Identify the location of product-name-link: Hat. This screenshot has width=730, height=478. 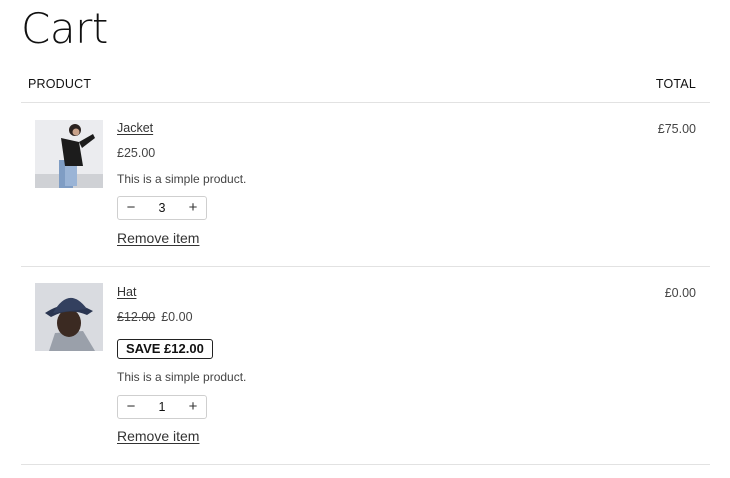
(126, 292).